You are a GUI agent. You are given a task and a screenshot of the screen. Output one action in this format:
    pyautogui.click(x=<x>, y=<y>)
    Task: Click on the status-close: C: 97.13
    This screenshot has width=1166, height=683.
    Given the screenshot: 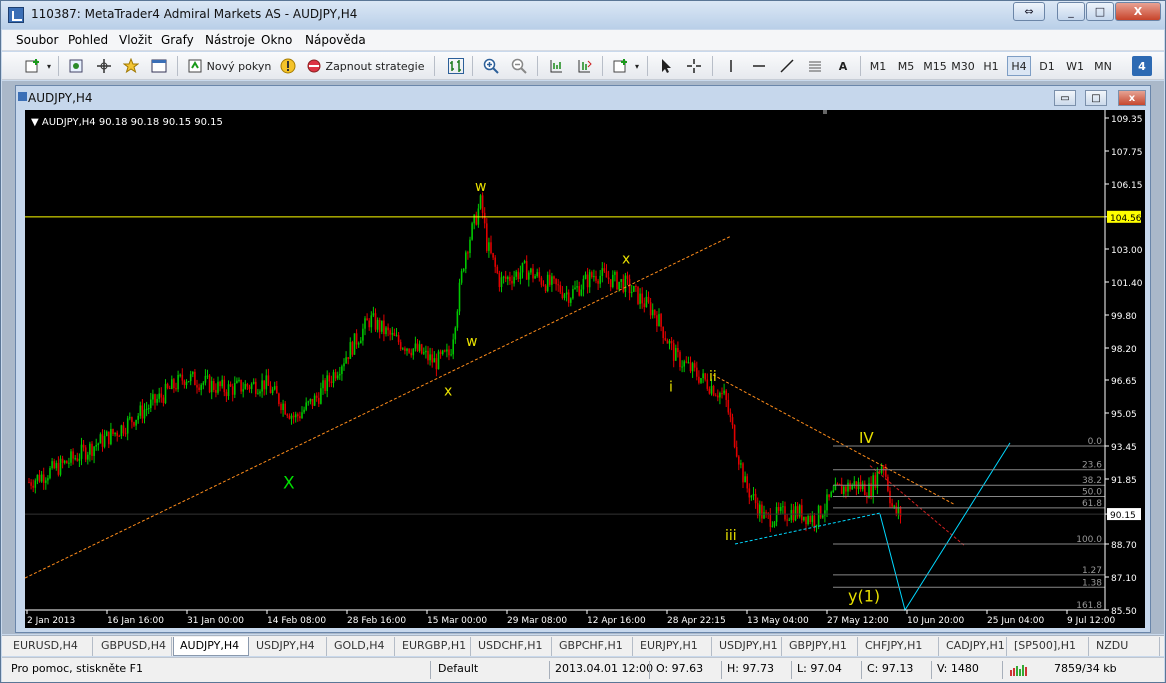 What is the action you would take?
    pyautogui.click(x=890, y=668)
    